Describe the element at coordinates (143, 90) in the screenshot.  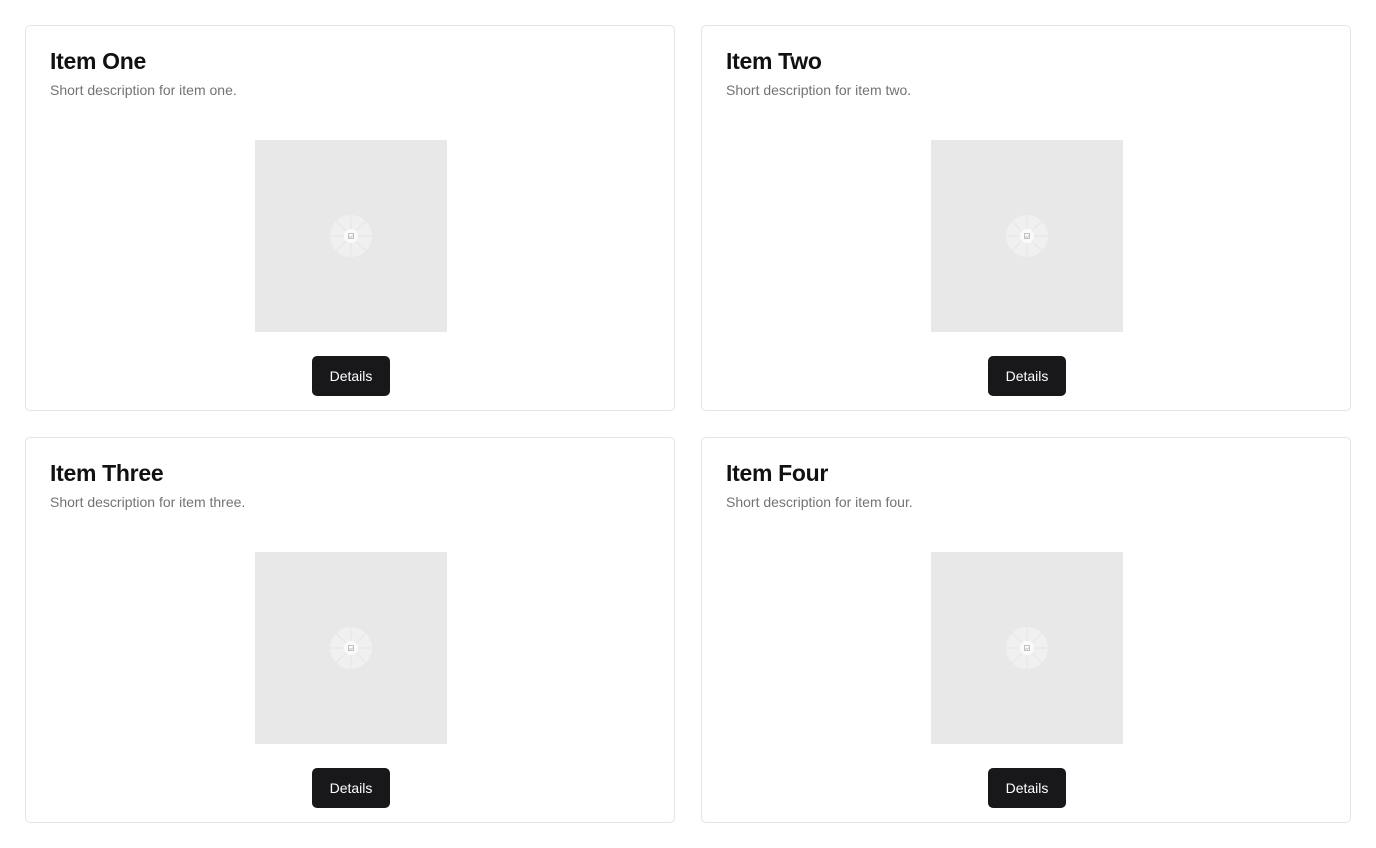
I see `card-description: Short description for item one.` at that location.